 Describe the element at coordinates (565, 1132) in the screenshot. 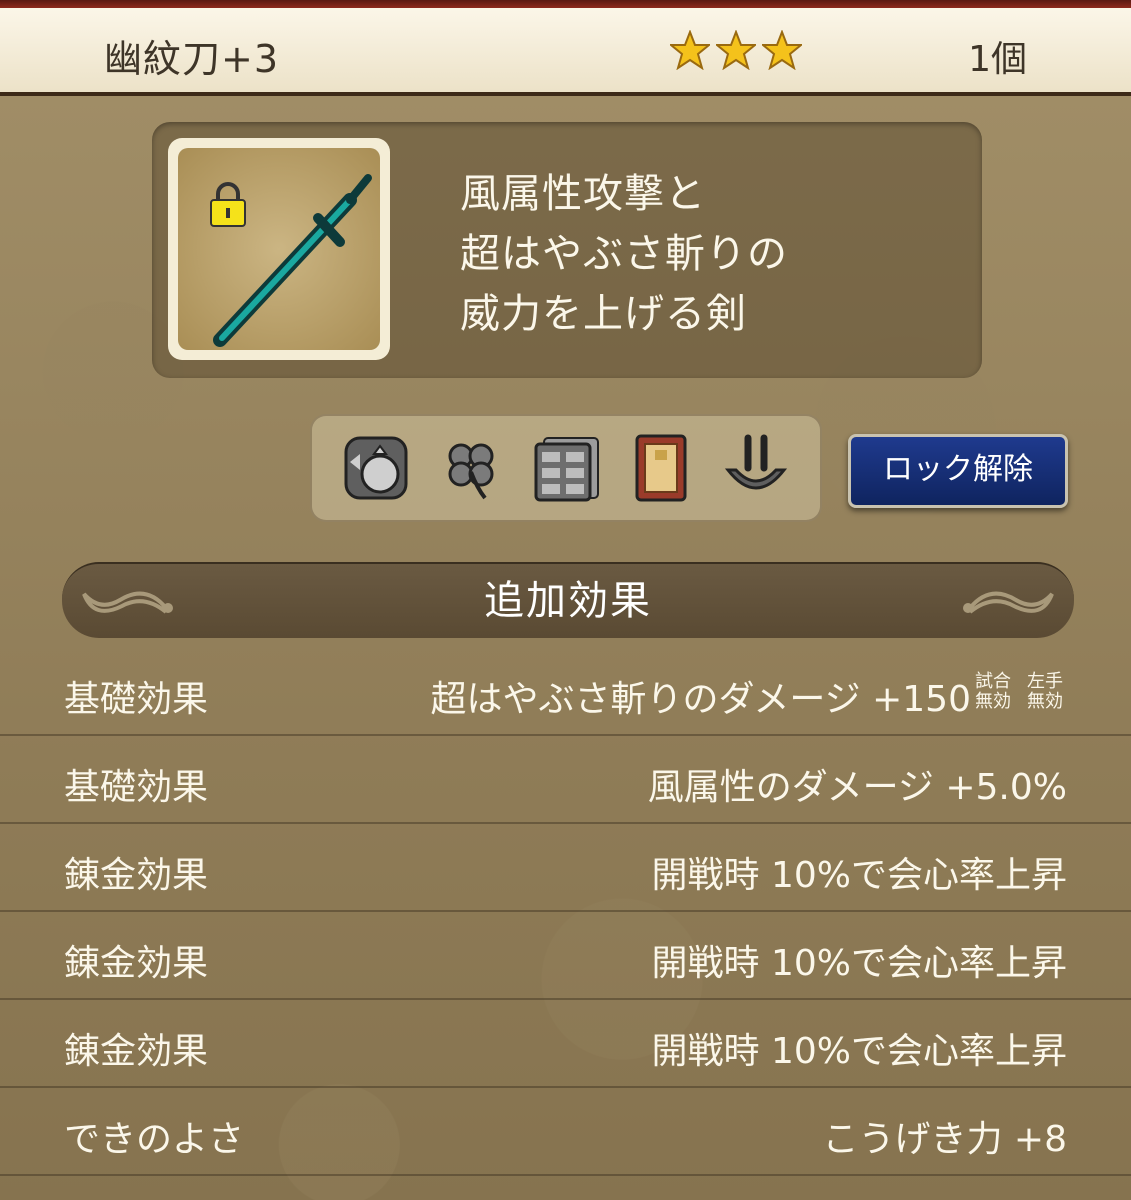

I see `effect-row: できのよさ こうげき力 +8` at that location.